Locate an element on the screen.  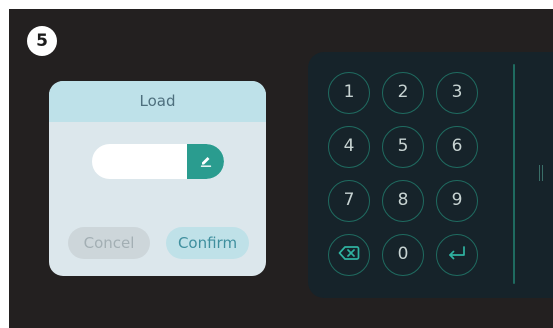
key-5: 5 is located at coordinates (403, 147).